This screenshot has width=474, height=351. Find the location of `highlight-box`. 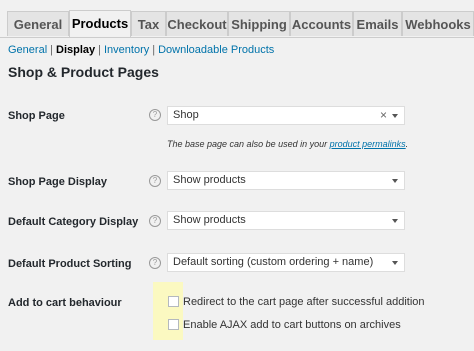

highlight-box is located at coordinates (168, 311).